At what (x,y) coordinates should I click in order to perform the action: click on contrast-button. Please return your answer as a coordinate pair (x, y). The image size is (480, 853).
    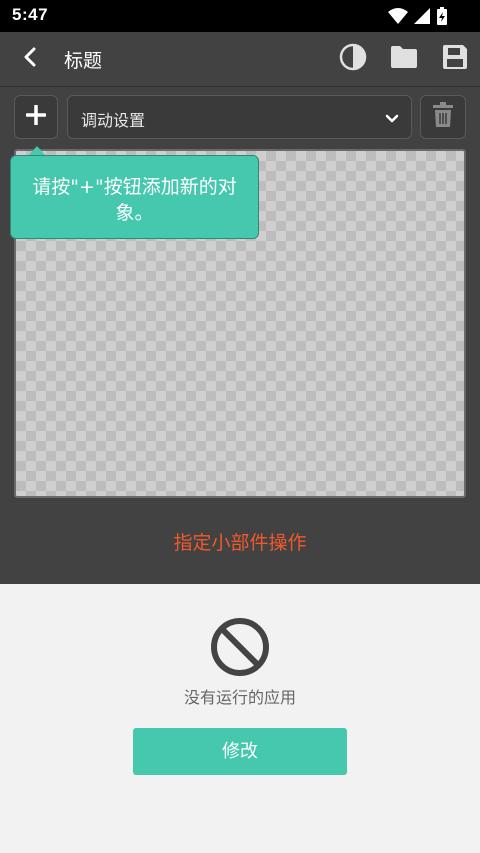
    Looking at the image, I should click on (353, 59).